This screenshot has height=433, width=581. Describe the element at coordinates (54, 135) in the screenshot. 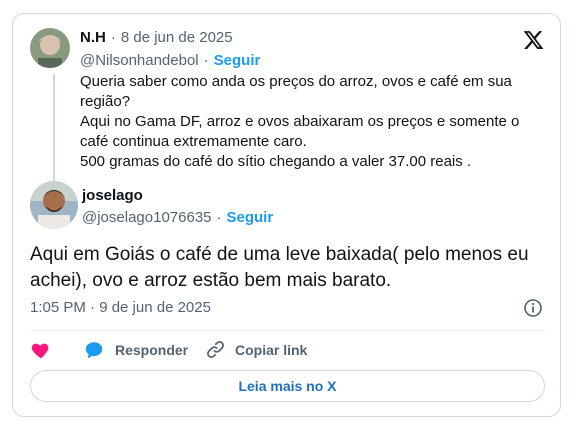

I see `thread-connector-line` at that location.